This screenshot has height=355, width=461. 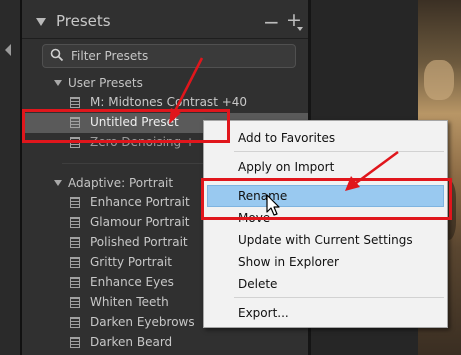 What do you see at coordinates (139, 242) in the screenshot?
I see `preset-label: Polished Portrait` at bounding box center [139, 242].